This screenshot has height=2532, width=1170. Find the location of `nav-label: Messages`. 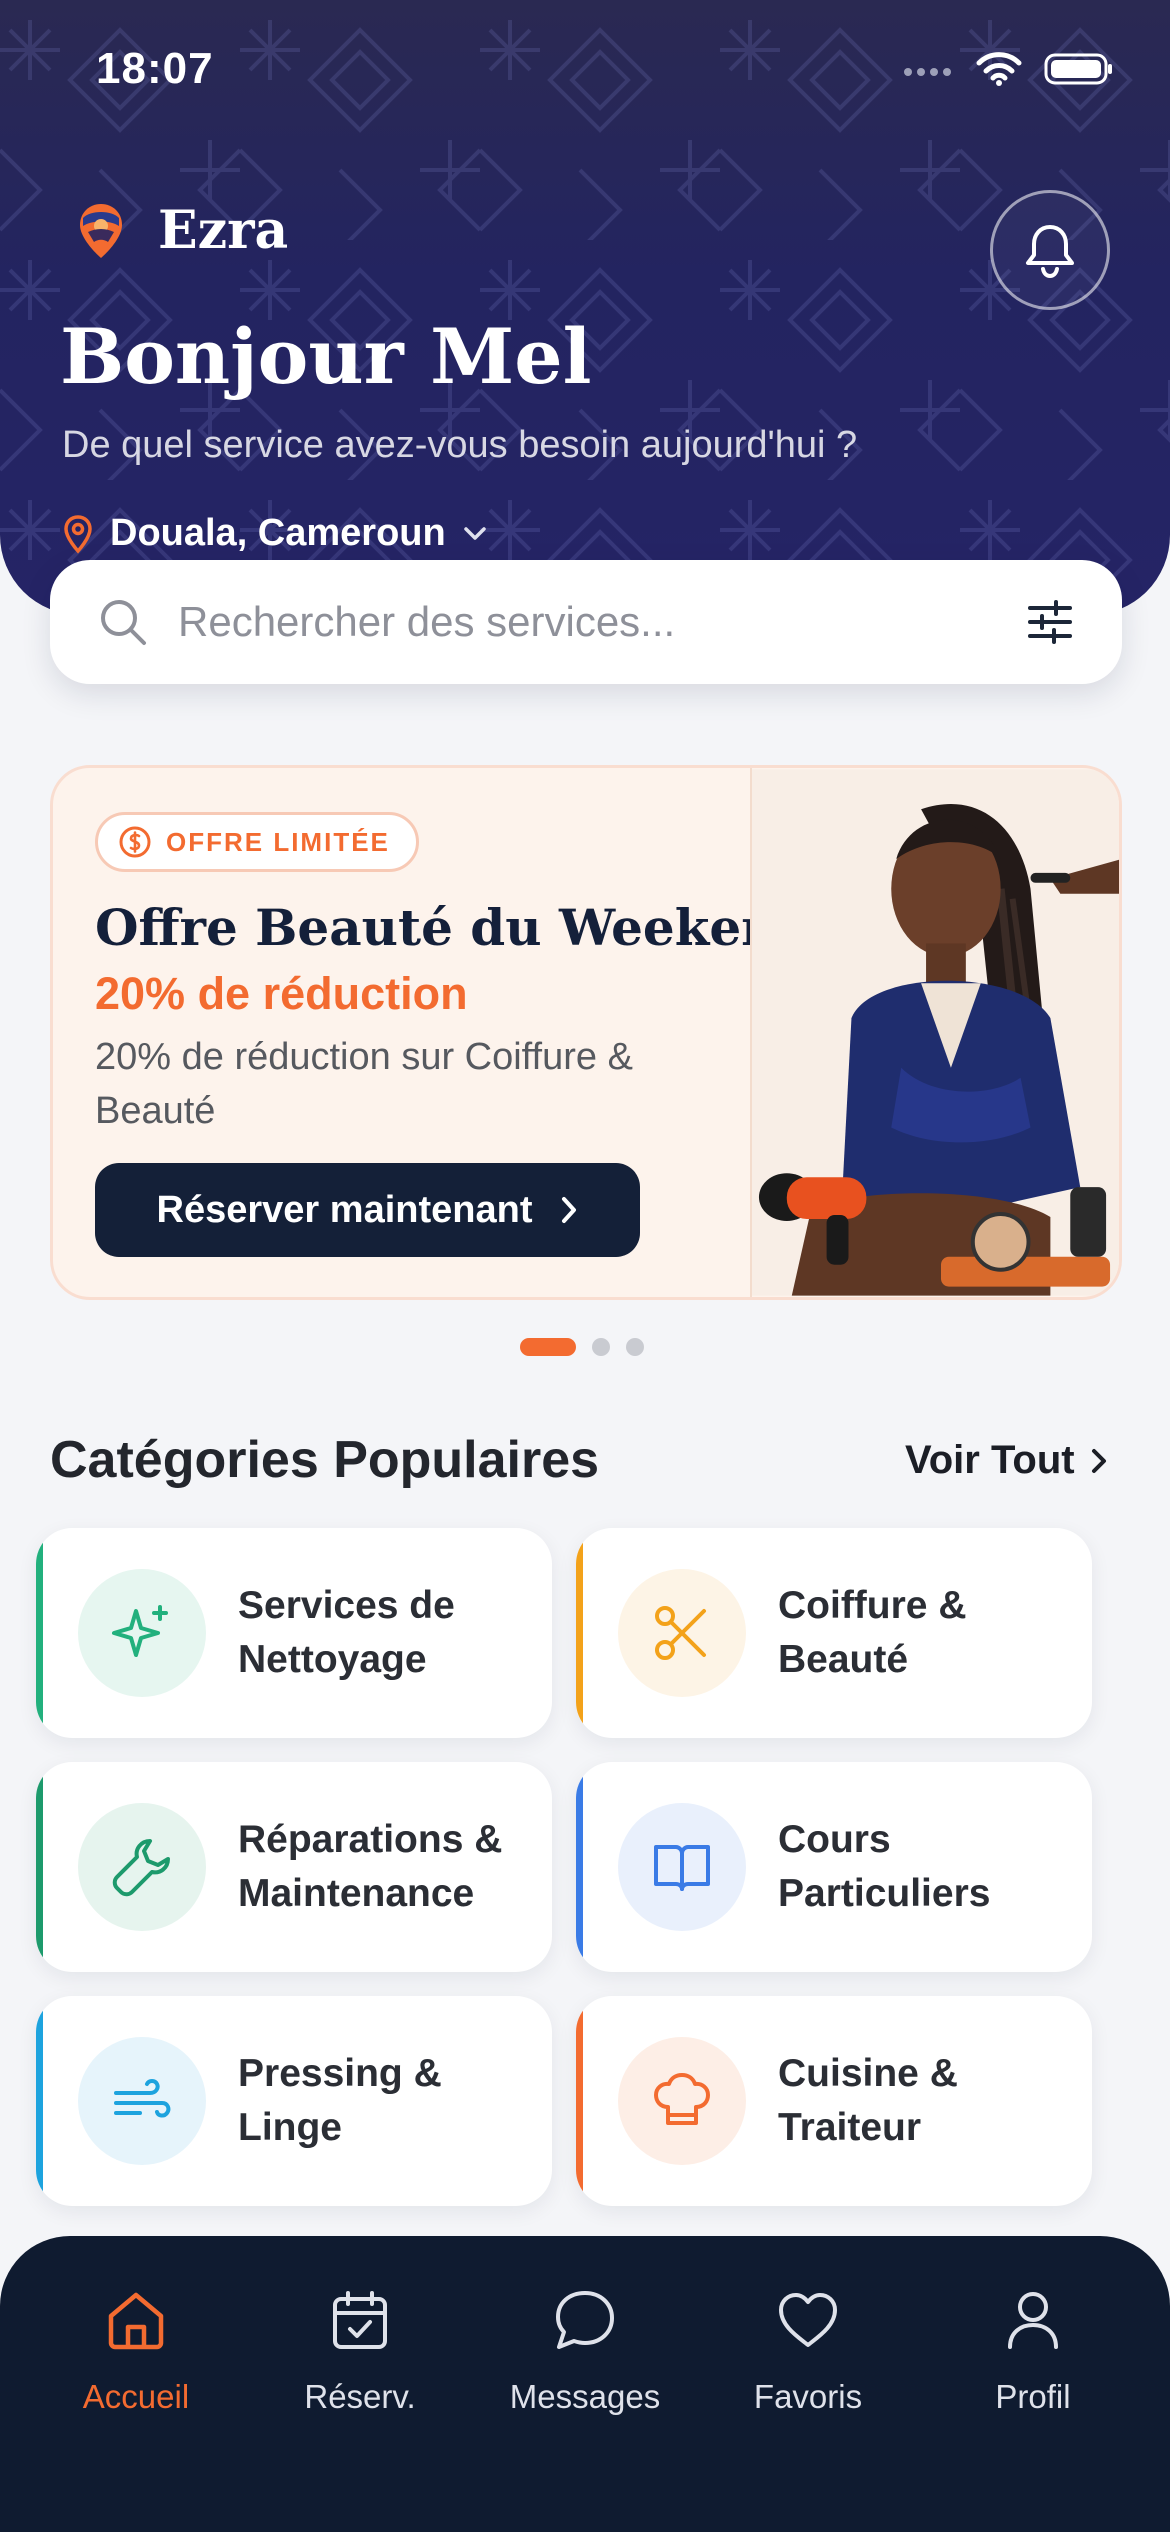

nav-label: Messages is located at coordinates (585, 2396).